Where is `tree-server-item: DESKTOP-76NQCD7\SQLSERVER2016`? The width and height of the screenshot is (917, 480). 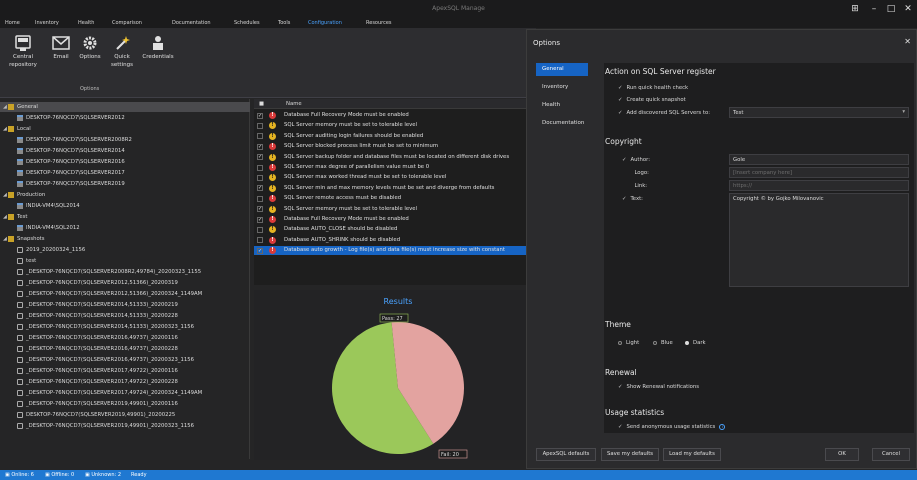
tree-server-item: DESKTOP-76NQCD7\SQLSERVER2016 is located at coordinates (125, 162).